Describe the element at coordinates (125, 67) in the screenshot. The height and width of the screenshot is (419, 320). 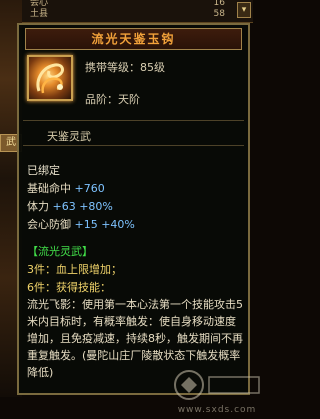
I see `carry-level: 携带等级：85级` at that location.